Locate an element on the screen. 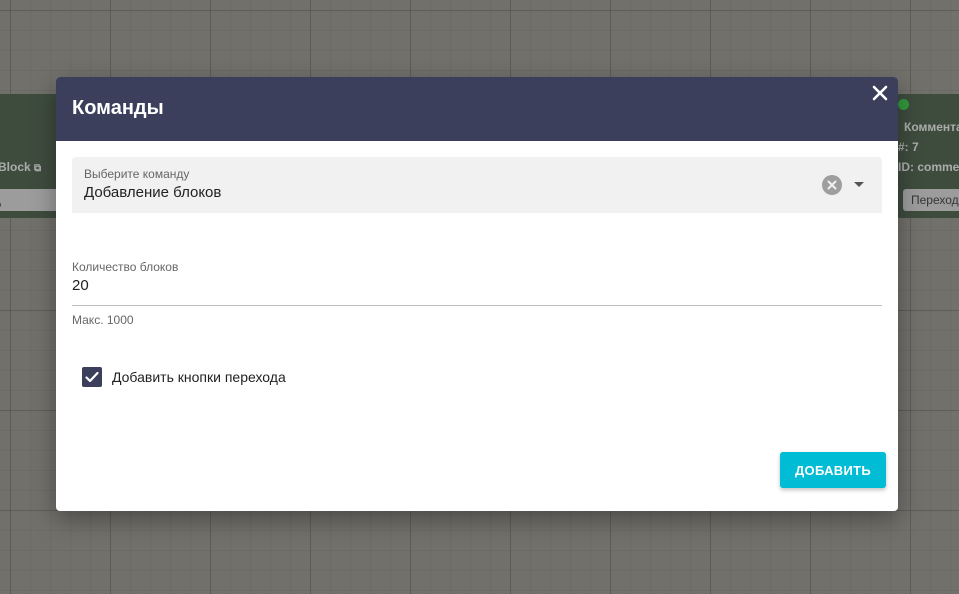  add-nav-buttons-checkbox-row: Добавить кнопки перехода is located at coordinates (184, 377).